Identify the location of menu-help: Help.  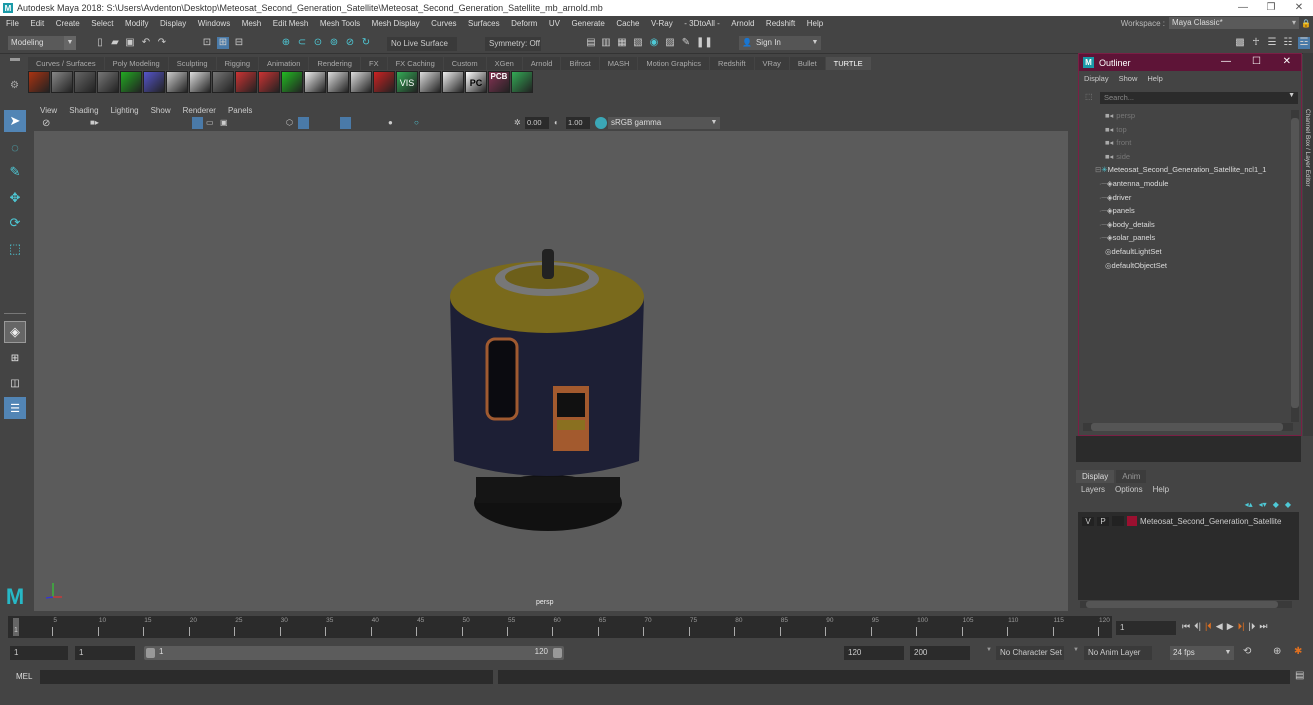
(815, 23).